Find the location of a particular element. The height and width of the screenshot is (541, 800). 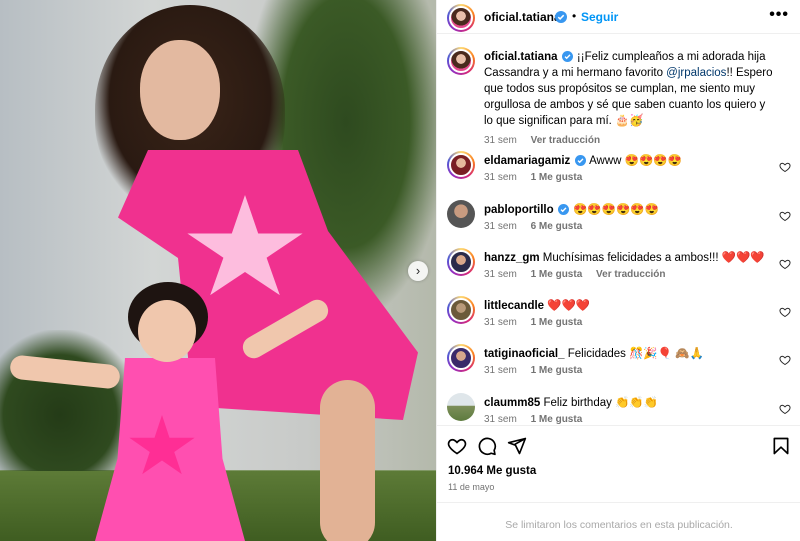

carousel-next-button: › is located at coordinates (418, 271).